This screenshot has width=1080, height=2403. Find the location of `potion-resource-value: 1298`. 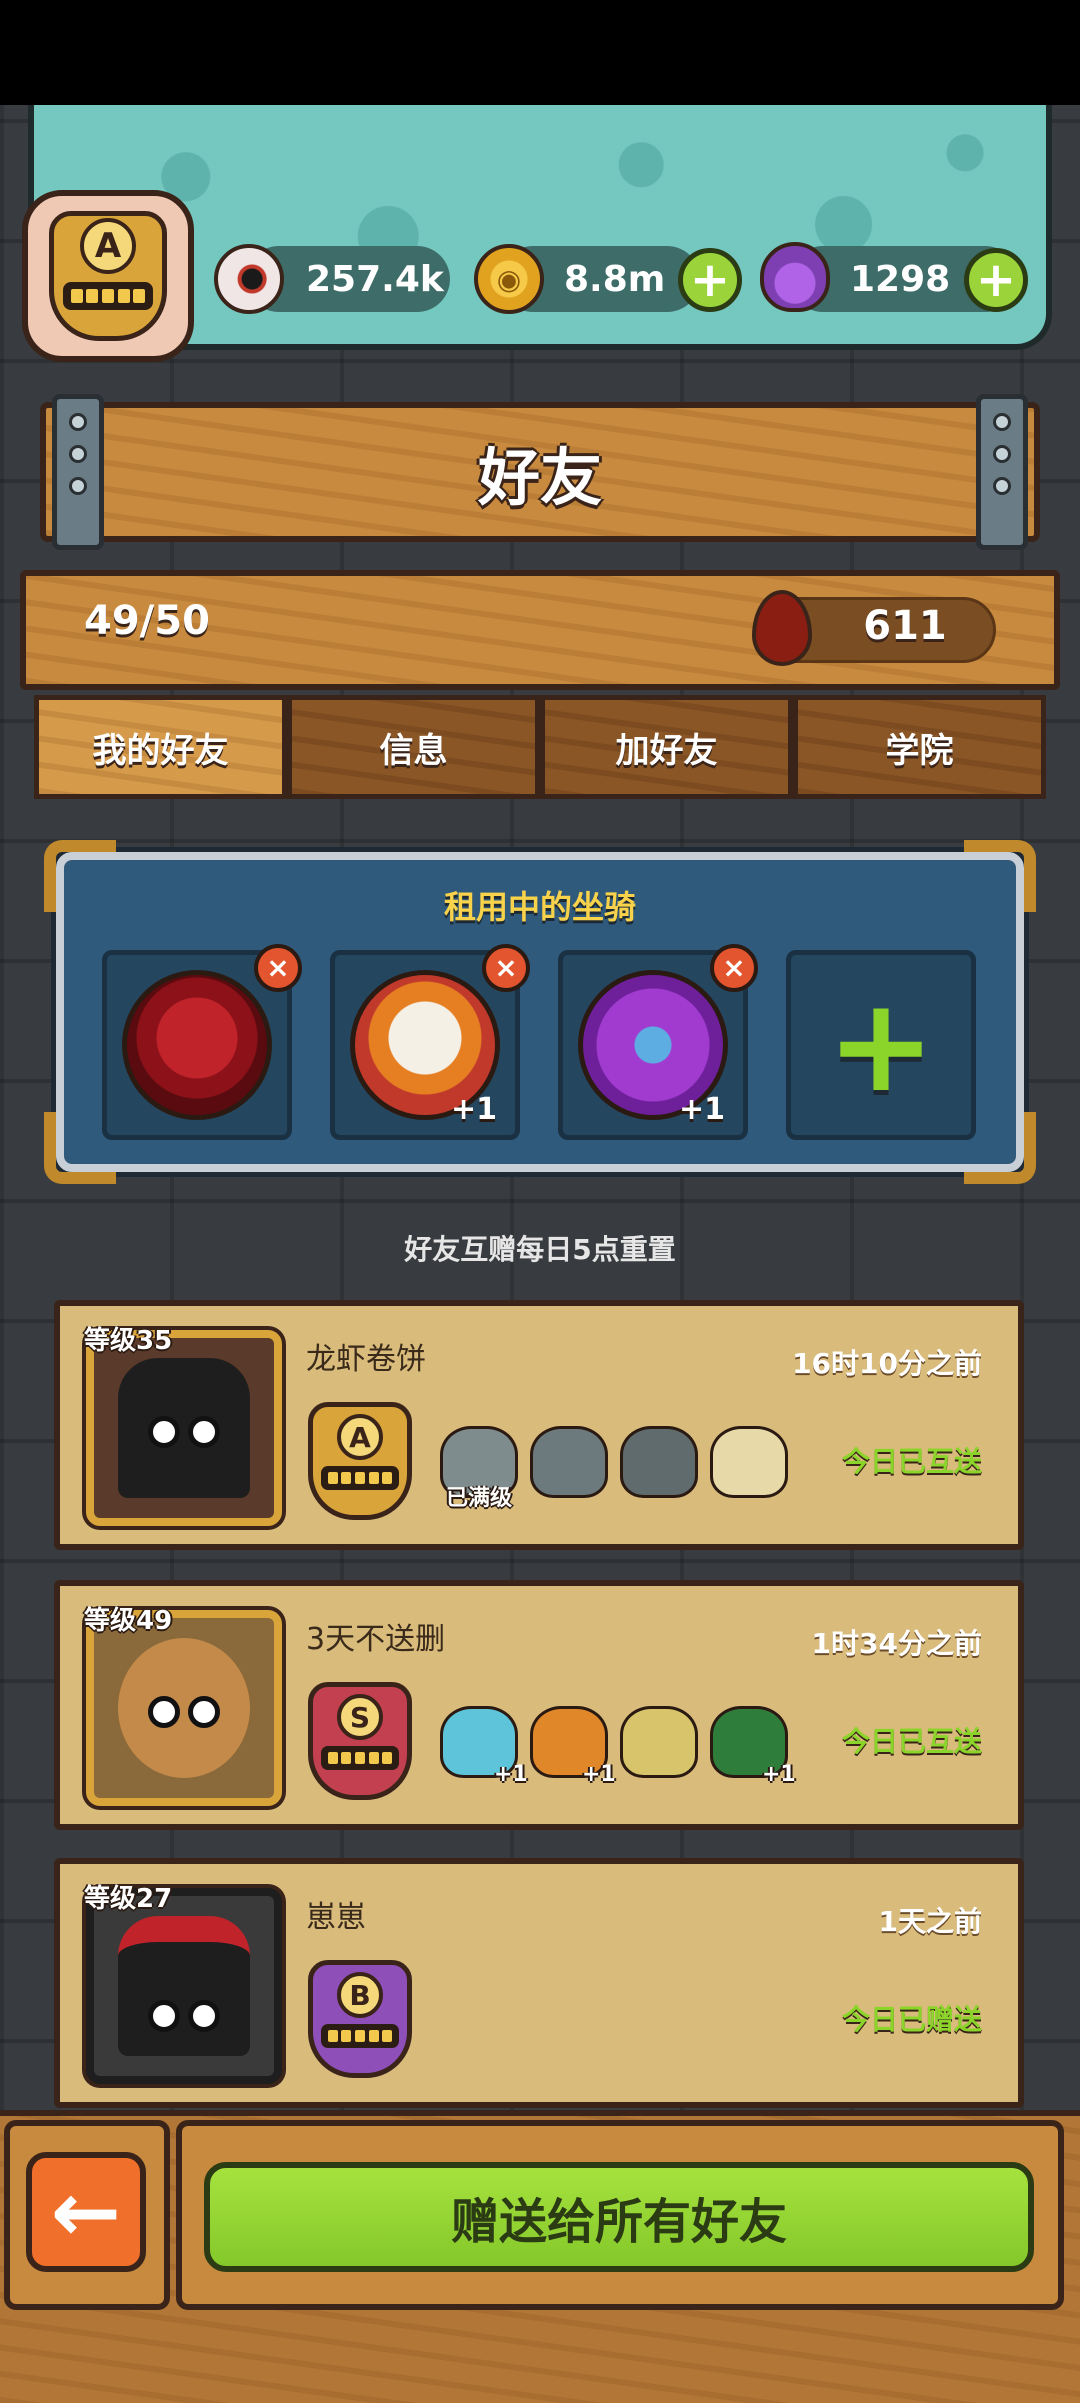

potion-resource-value: 1298 is located at coordinates (900, 279).